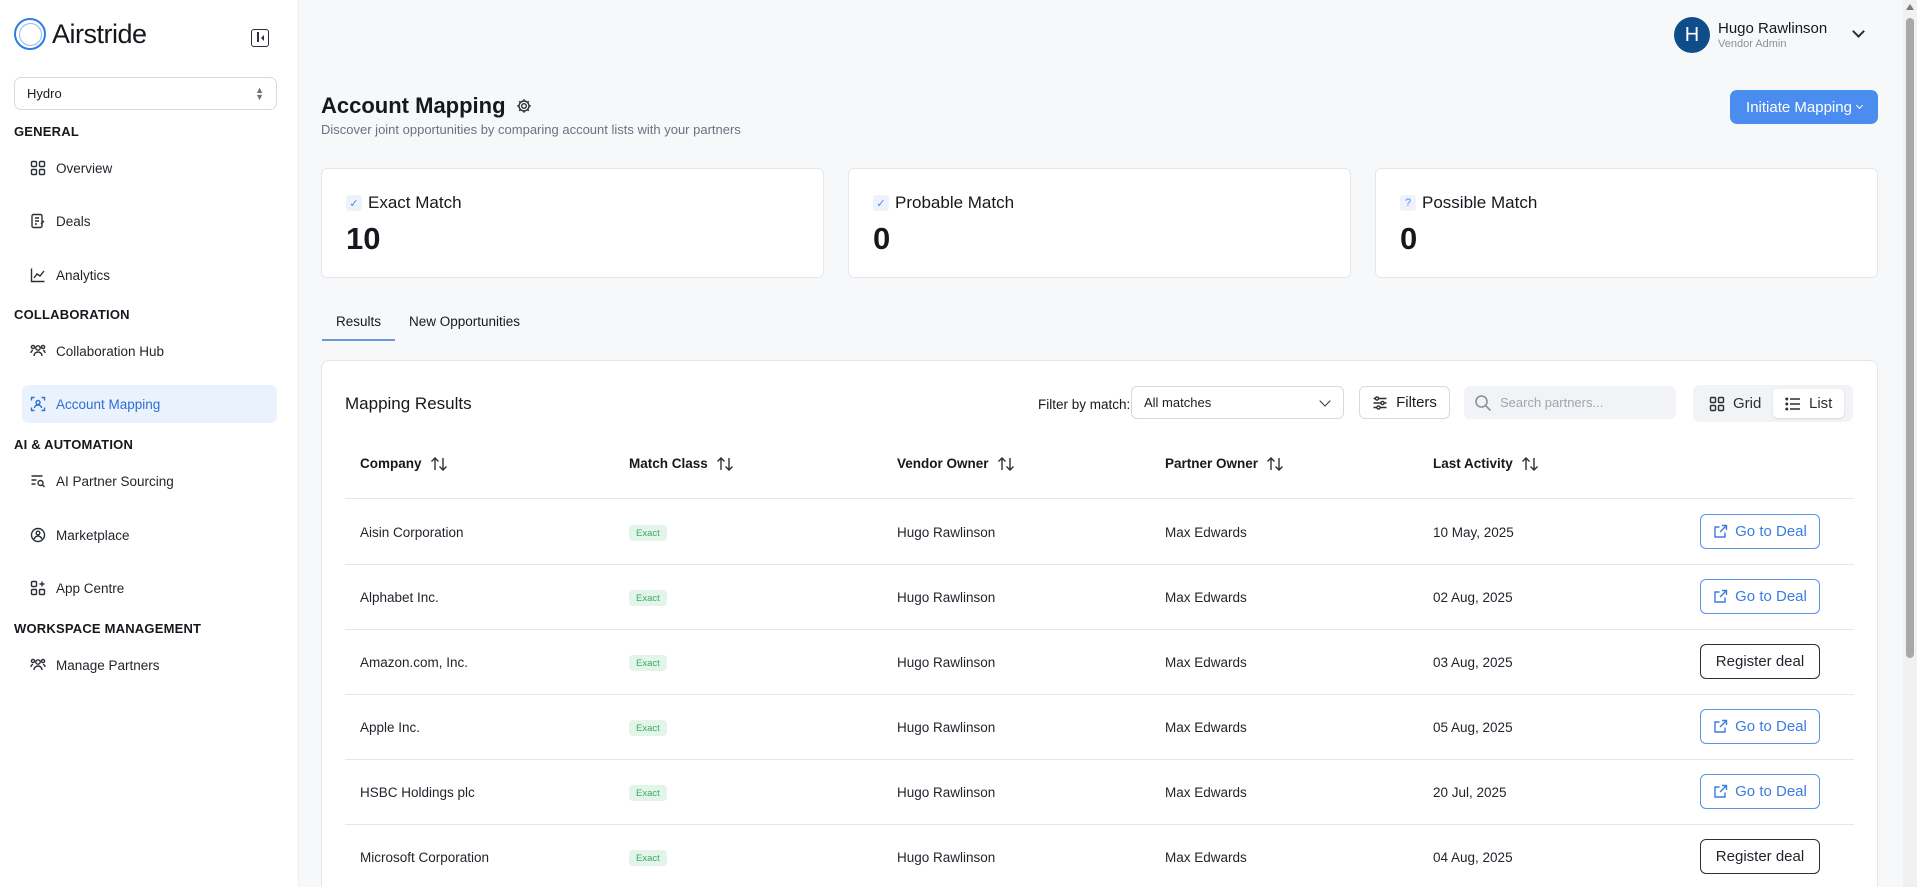  I want to click on column-label: Company, so click(391, 463).